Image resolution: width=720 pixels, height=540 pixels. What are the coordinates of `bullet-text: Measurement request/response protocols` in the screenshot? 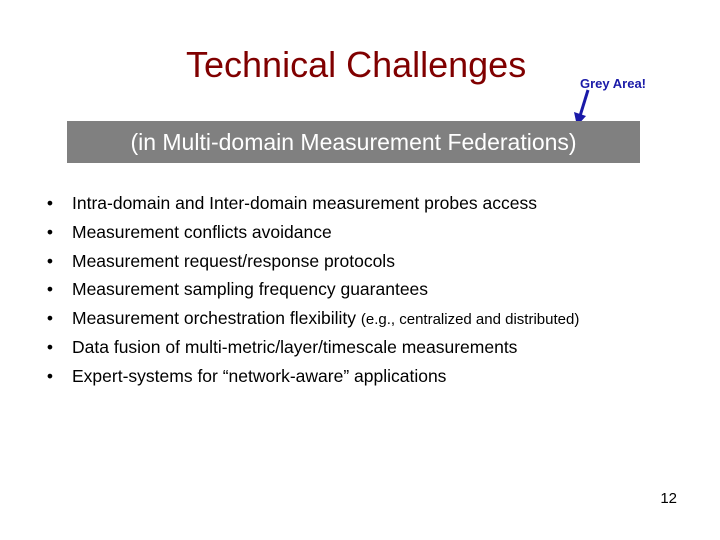 It's located at (233, 260).